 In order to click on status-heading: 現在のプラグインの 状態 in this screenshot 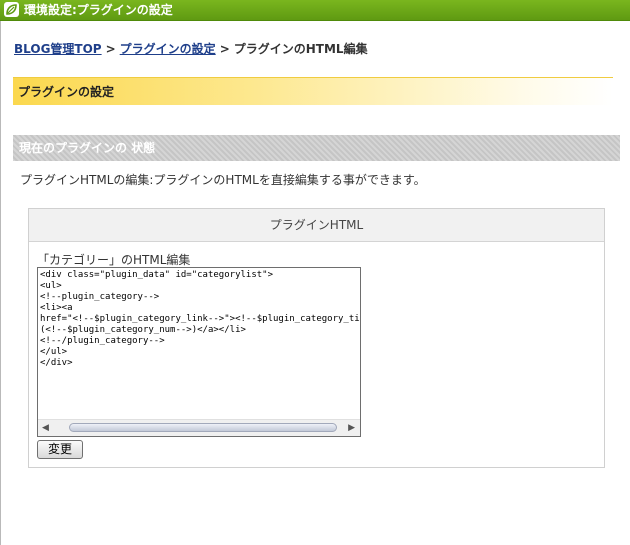, I will do `click(316, 148)`.